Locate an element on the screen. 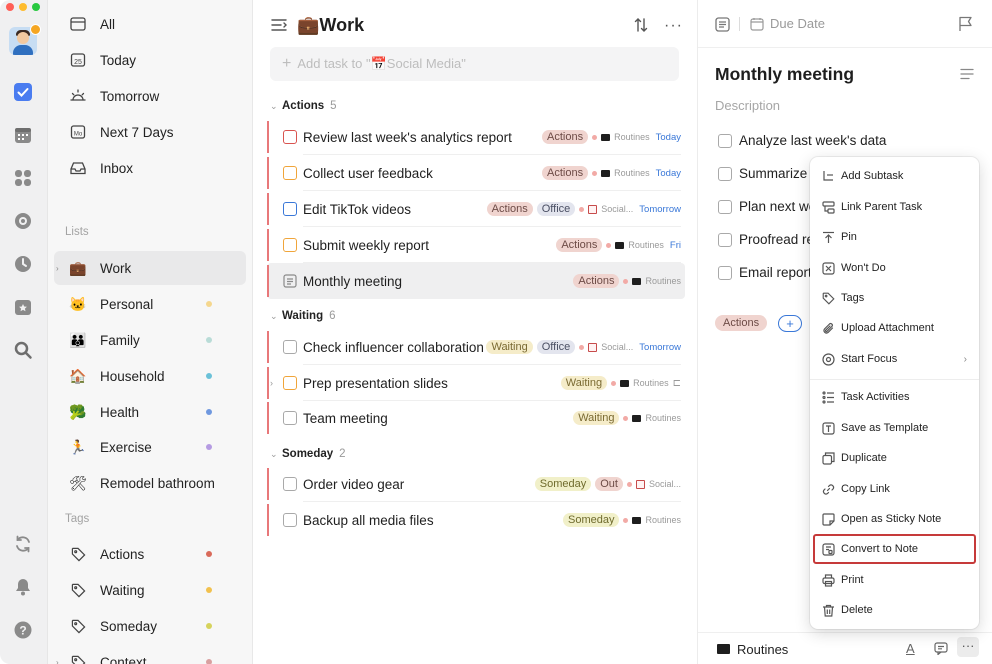 Image resolution: width=992 pixels, height=664 pixels. subtask-item: Email report is located at coordinates (765, 272).